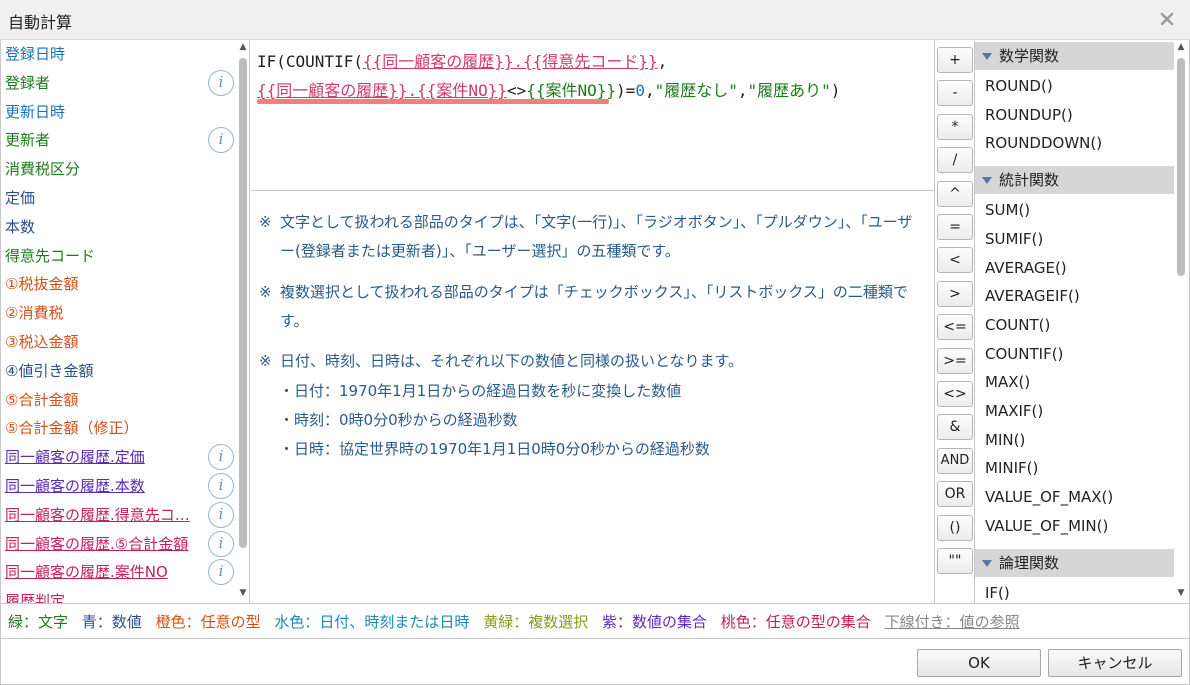 The height and width of the screenshot is (685, 1190). I want to click on field-item: ⑤合計金額（修正）, so click(105, 428).